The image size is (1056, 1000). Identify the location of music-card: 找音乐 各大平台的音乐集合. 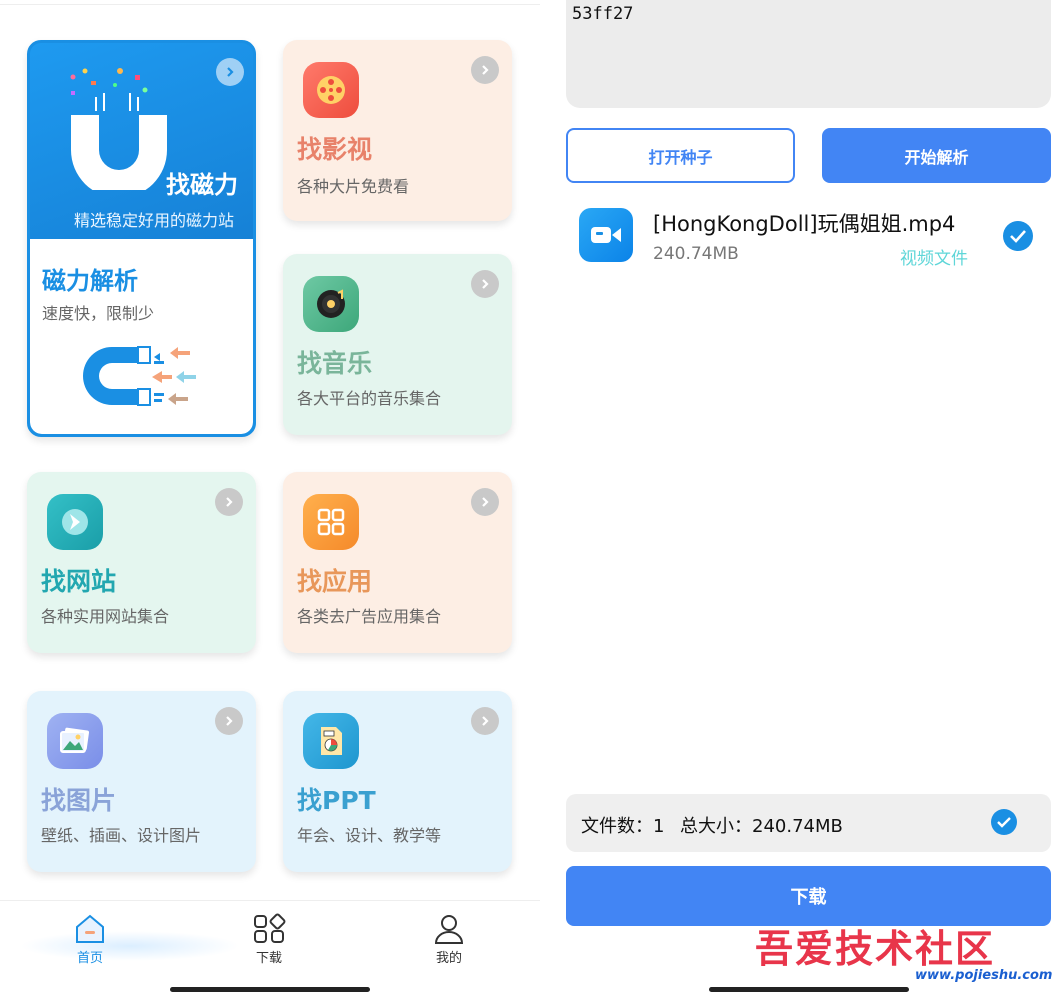
(397, 344).